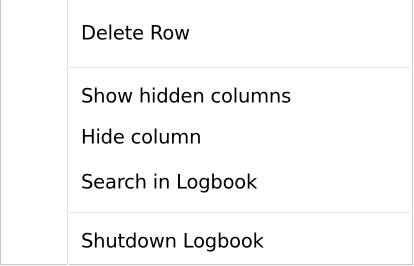 The image size is (414, 266). Describe the element at coordinates (172, 241) in the screenshot. I see `menu-item-label: Shutdown Logbook` at that location.